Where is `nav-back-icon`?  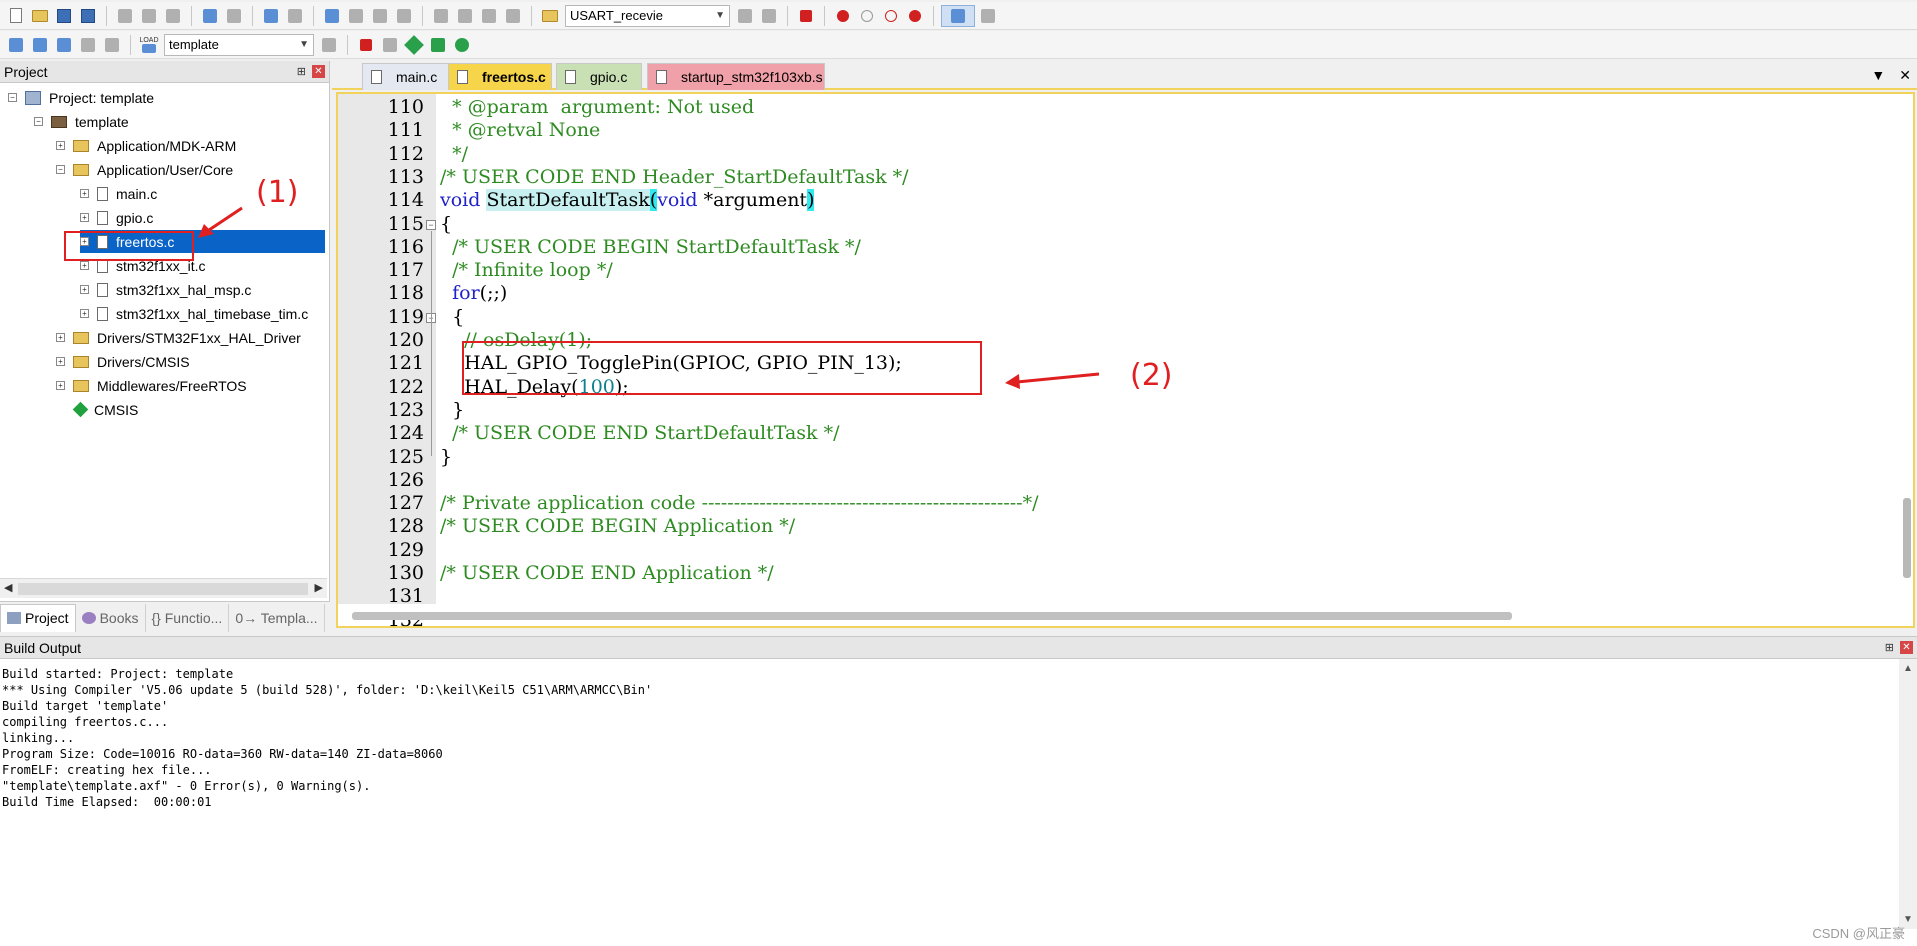 nav-back-icon is located at coordinates (271, 16).